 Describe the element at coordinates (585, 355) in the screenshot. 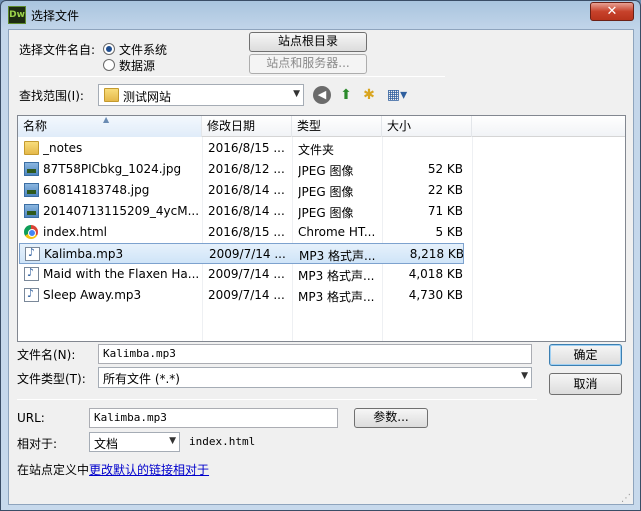

I see `ok-button: 确定` at that location.